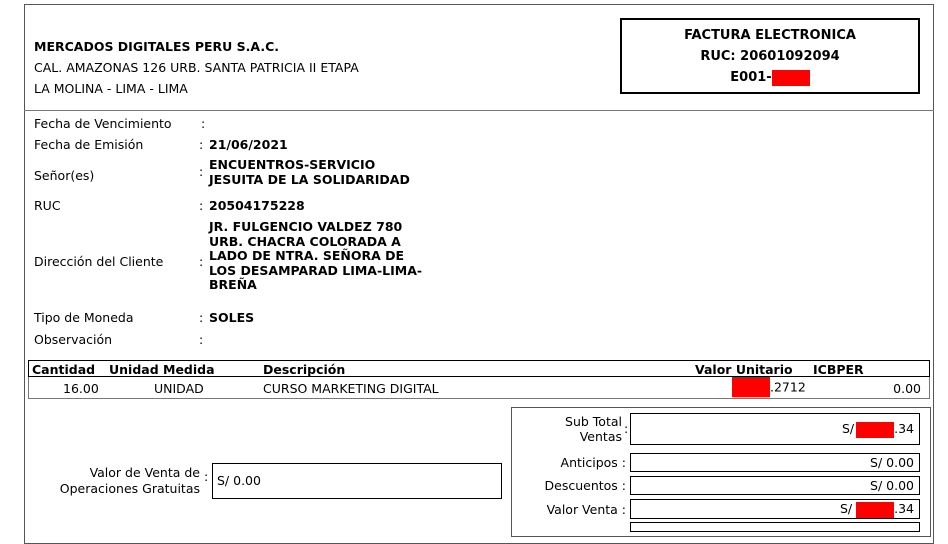 The height and width of the screenshot is (544, 948). I want to click on gratuitas-value-box: S/ 0.00, so click(357, 481).